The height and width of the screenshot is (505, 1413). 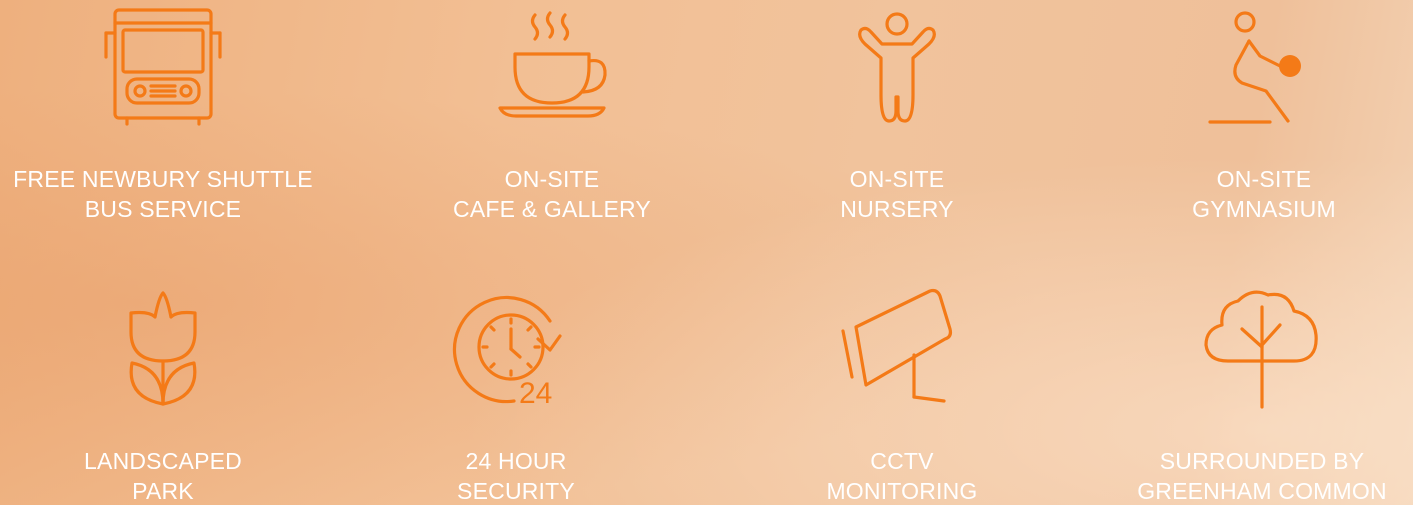 What do you see at coordinates (552, 194) in the screenshot?
I see `feature-label: ON-SITE CAFE & GALLERY` at bounding box center [552, 194].